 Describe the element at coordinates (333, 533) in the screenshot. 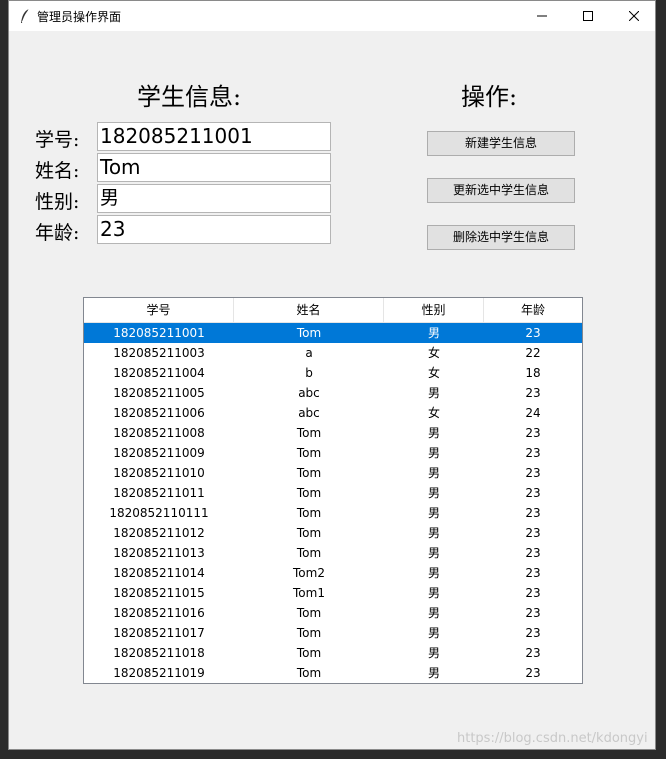

I see `table-row: 182085211012 Tom 男 23` at that location.